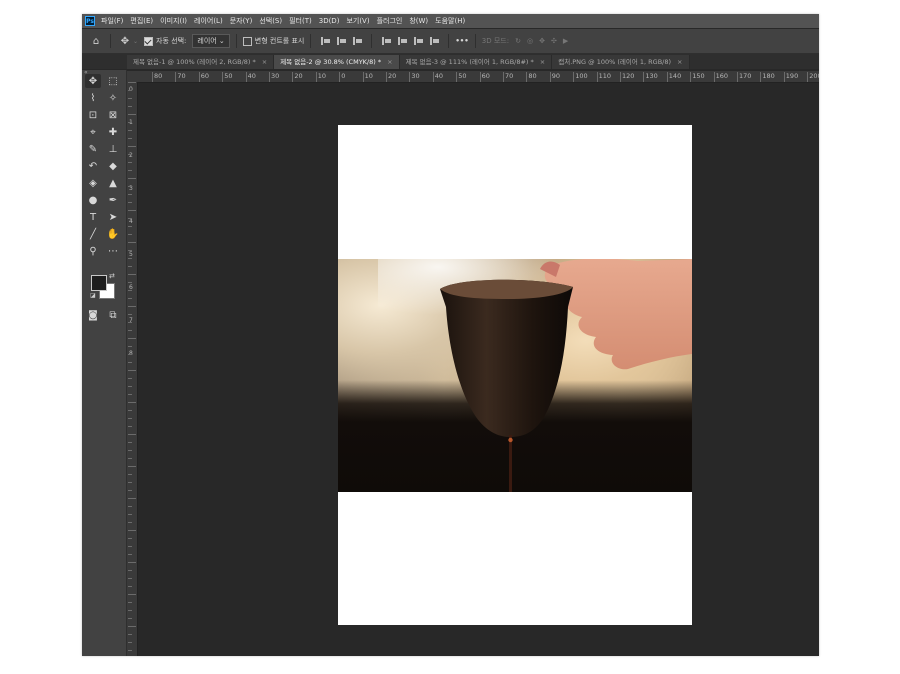 This screenshot has height=674, width=900. I want to click on 3d-mode-label: 3D 모드:, so click(495, 41).